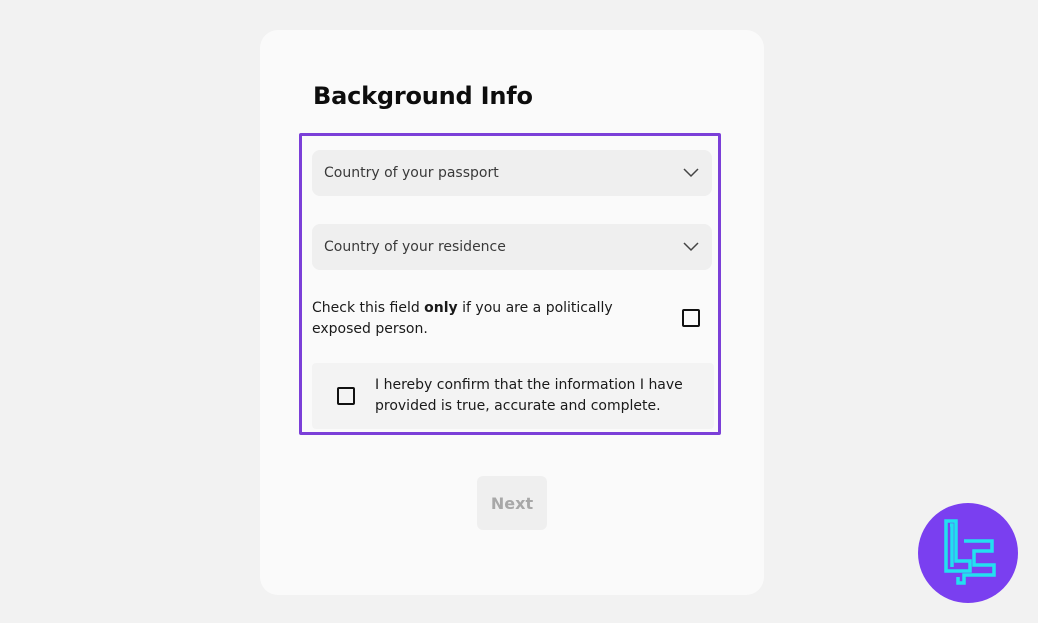 This screenshot has height=623, width=1038. What do you see at coordinates (346, 396) in the screenshot?
I see `confirm-checkbox` at bounding box center [346, 396].